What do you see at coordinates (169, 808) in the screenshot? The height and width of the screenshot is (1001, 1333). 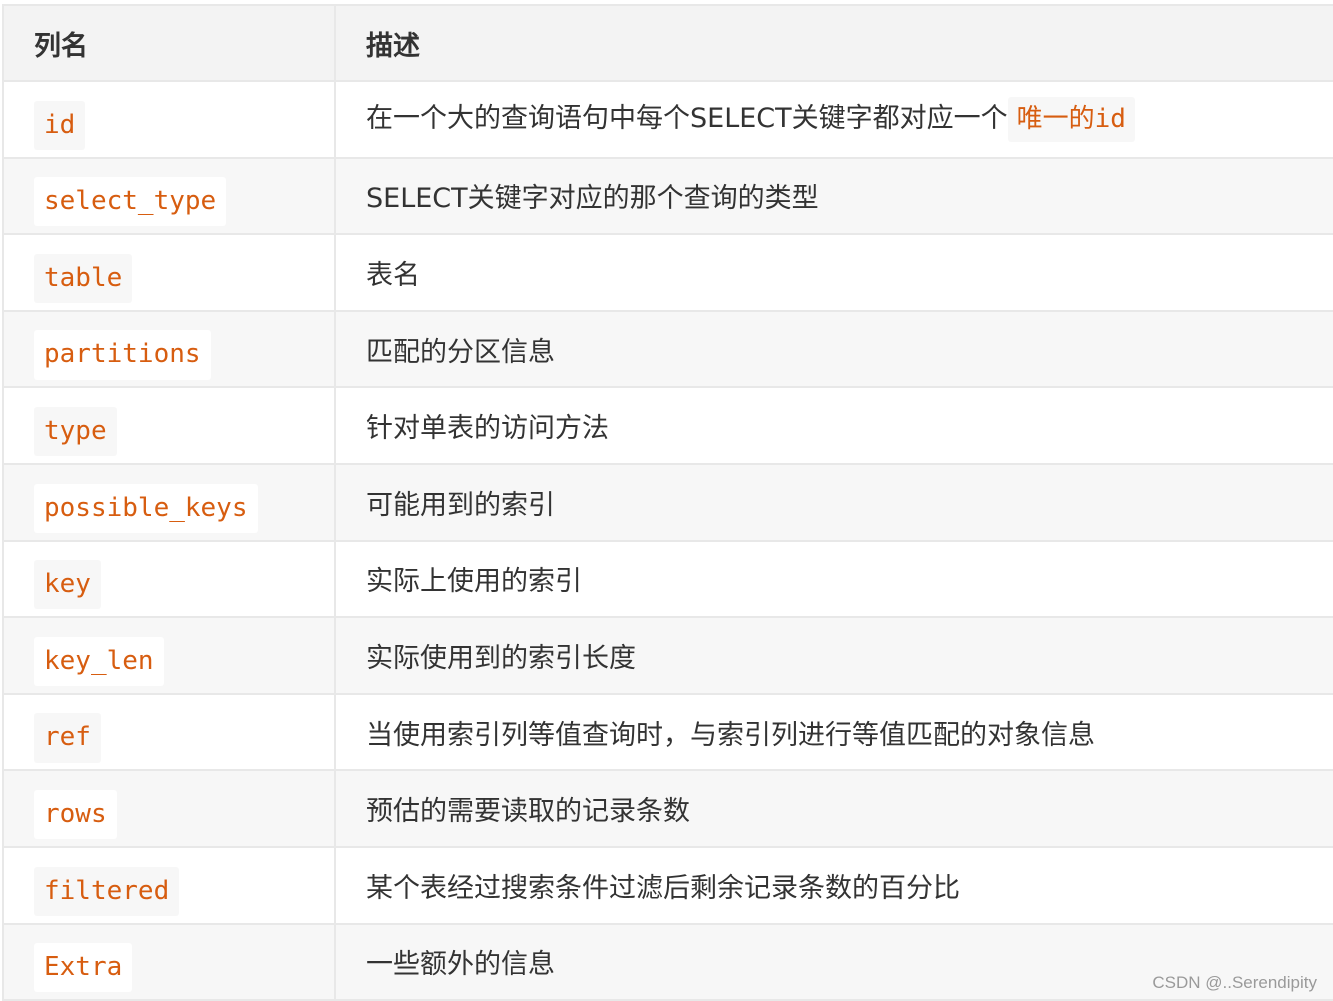 I see `column-name-cell: rows` at bounding box center [169, 808].